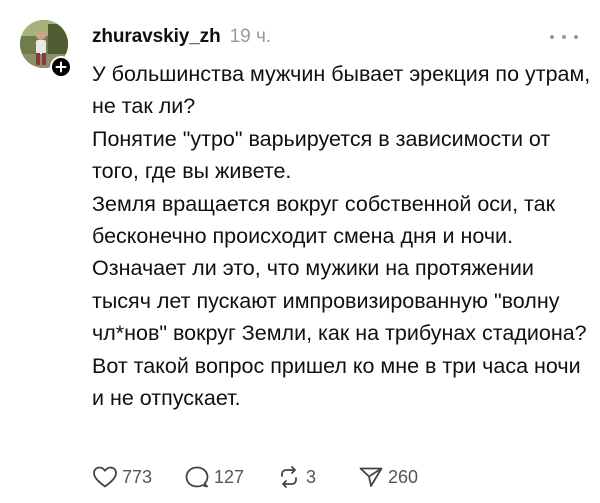 The height and width of the screenshot is (503, 600). I want to click on action-bar: 773 127 3 260, so click(255, 477).